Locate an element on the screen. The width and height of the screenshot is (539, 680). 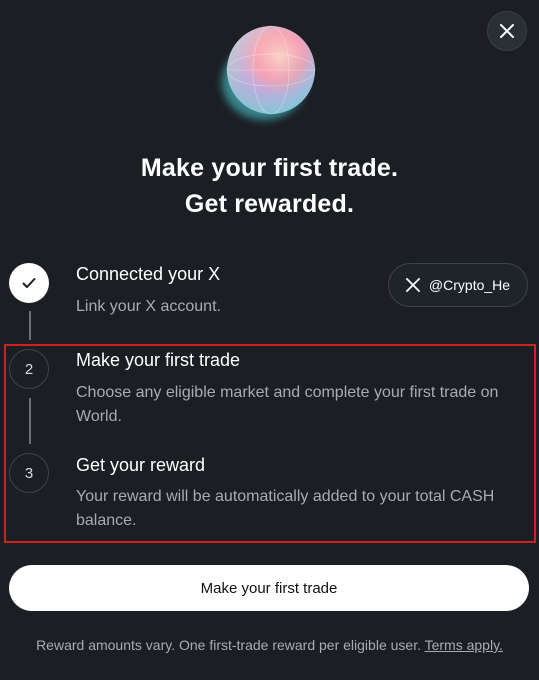
step-1-description: Link your X account. is located at coordinates (148, 306).